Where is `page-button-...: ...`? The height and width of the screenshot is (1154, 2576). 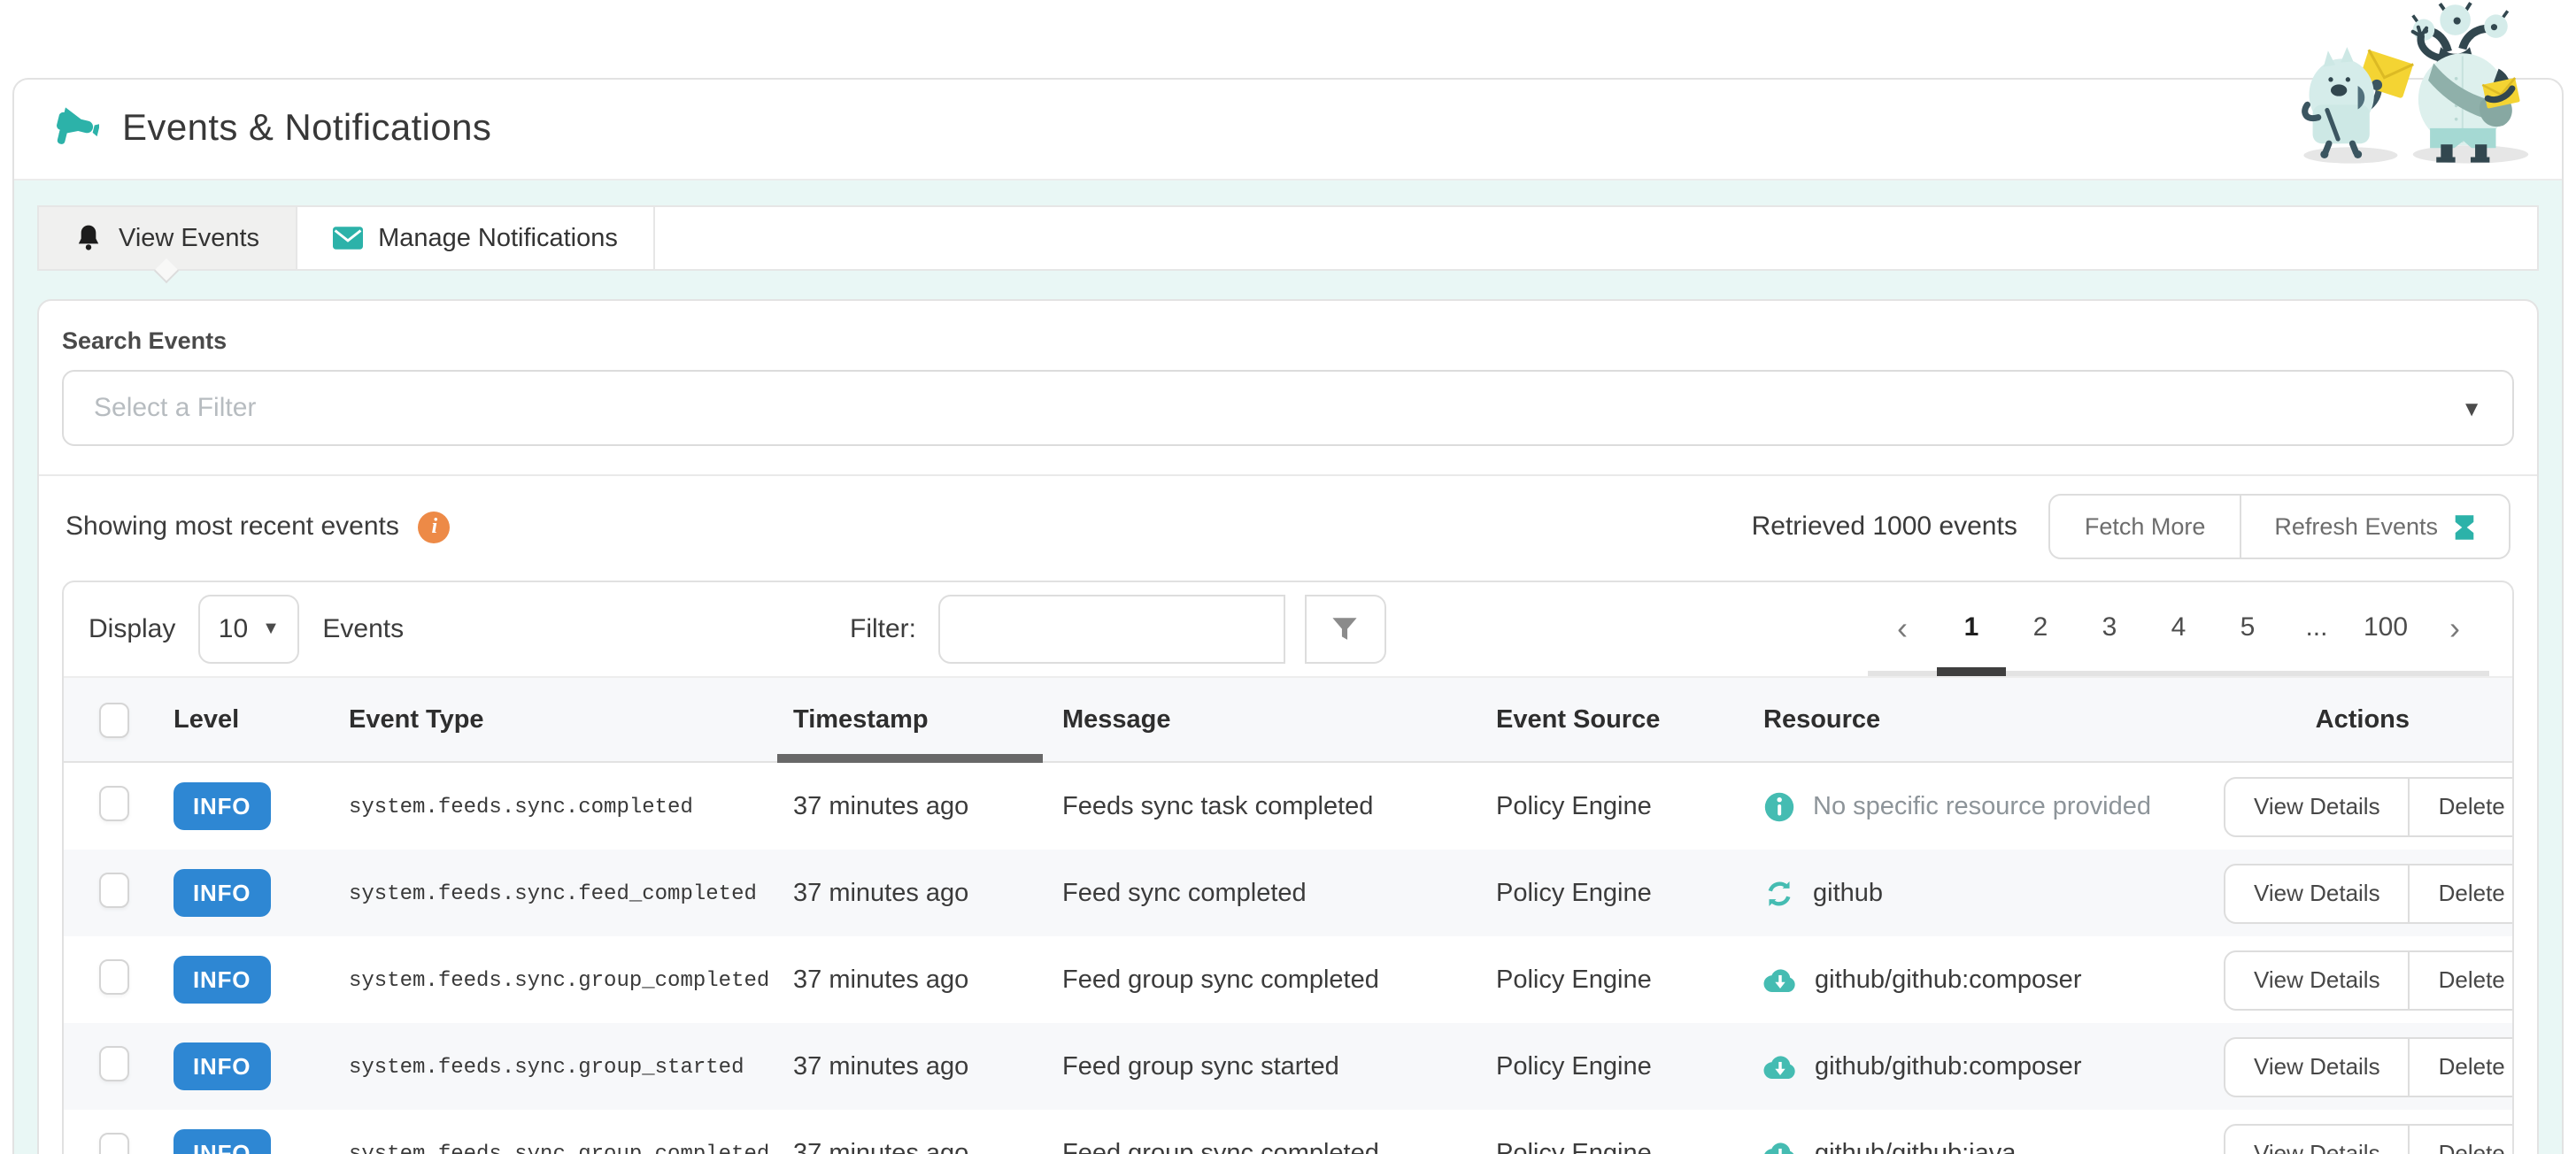
page-button-...: ... is located at coordinates (2316, 628).